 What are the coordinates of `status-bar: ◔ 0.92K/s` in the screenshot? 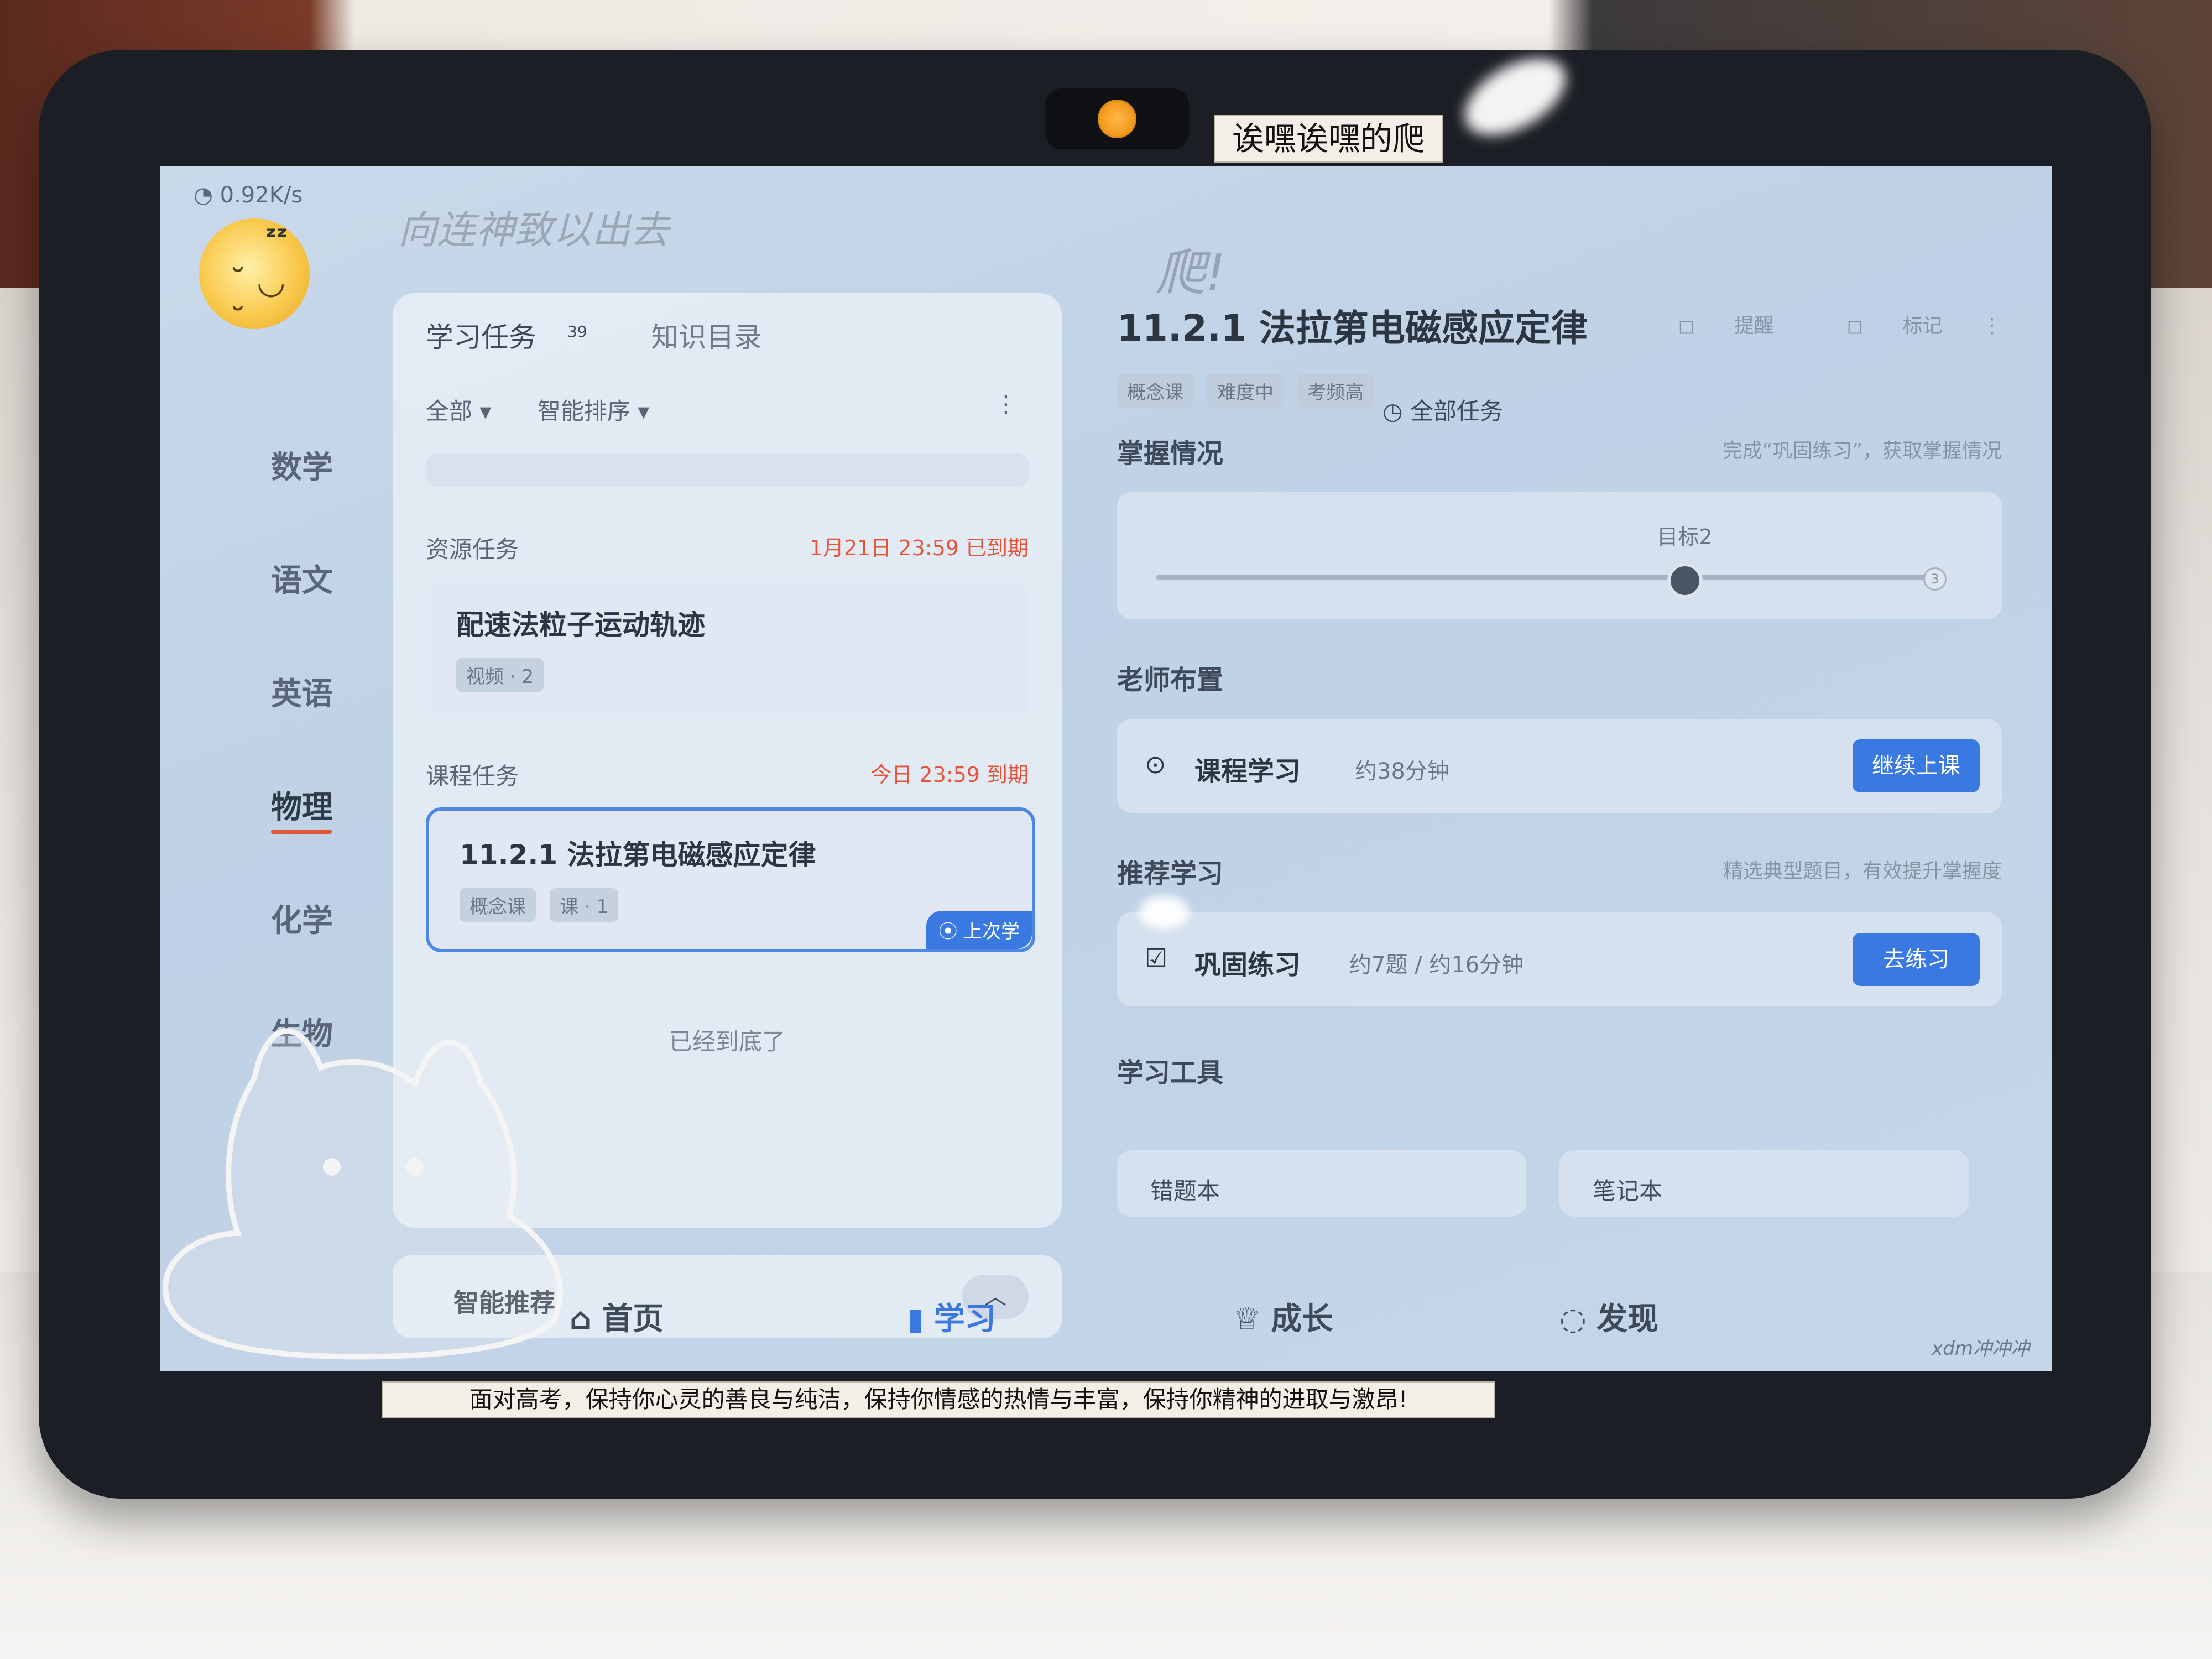 It's located at (248, 195).